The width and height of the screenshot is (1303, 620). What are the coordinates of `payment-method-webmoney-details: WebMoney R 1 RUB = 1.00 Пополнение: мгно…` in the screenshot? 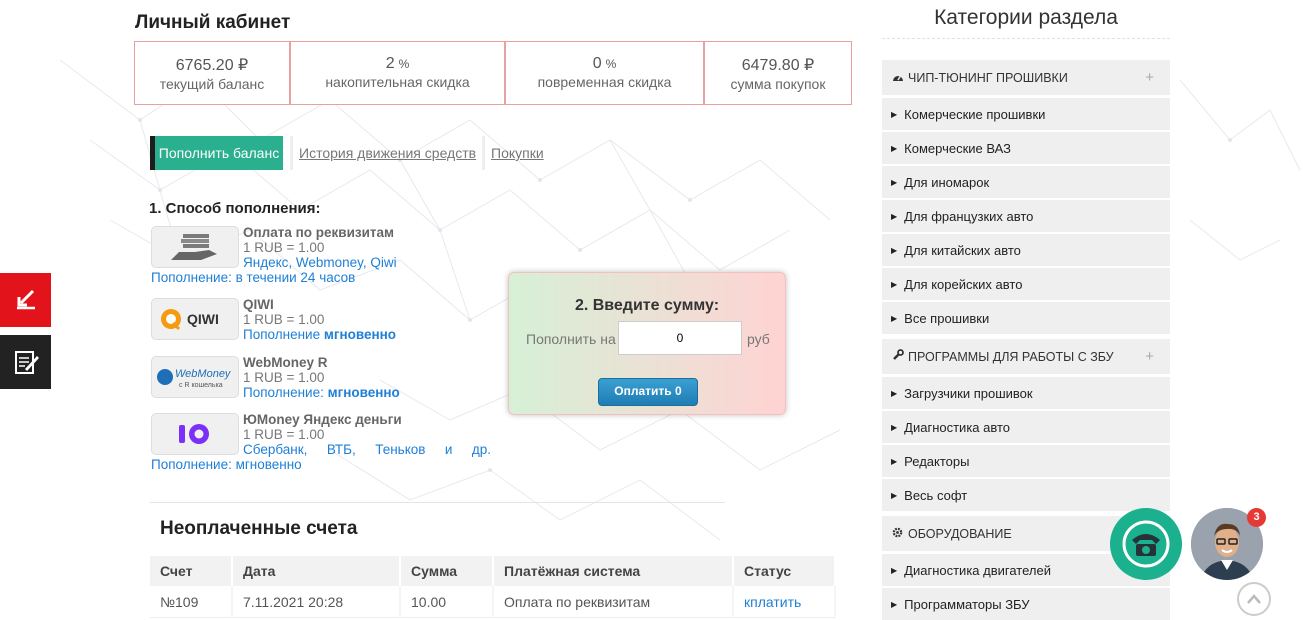 It's located at (321, 377).